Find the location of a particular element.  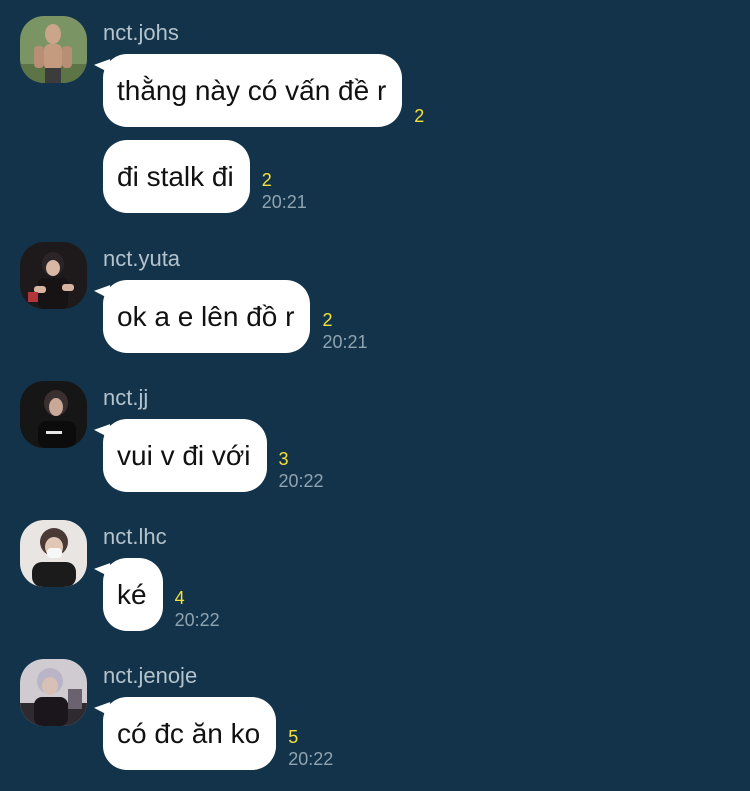

message-bubble: ké is located at coordinates (133, 594).